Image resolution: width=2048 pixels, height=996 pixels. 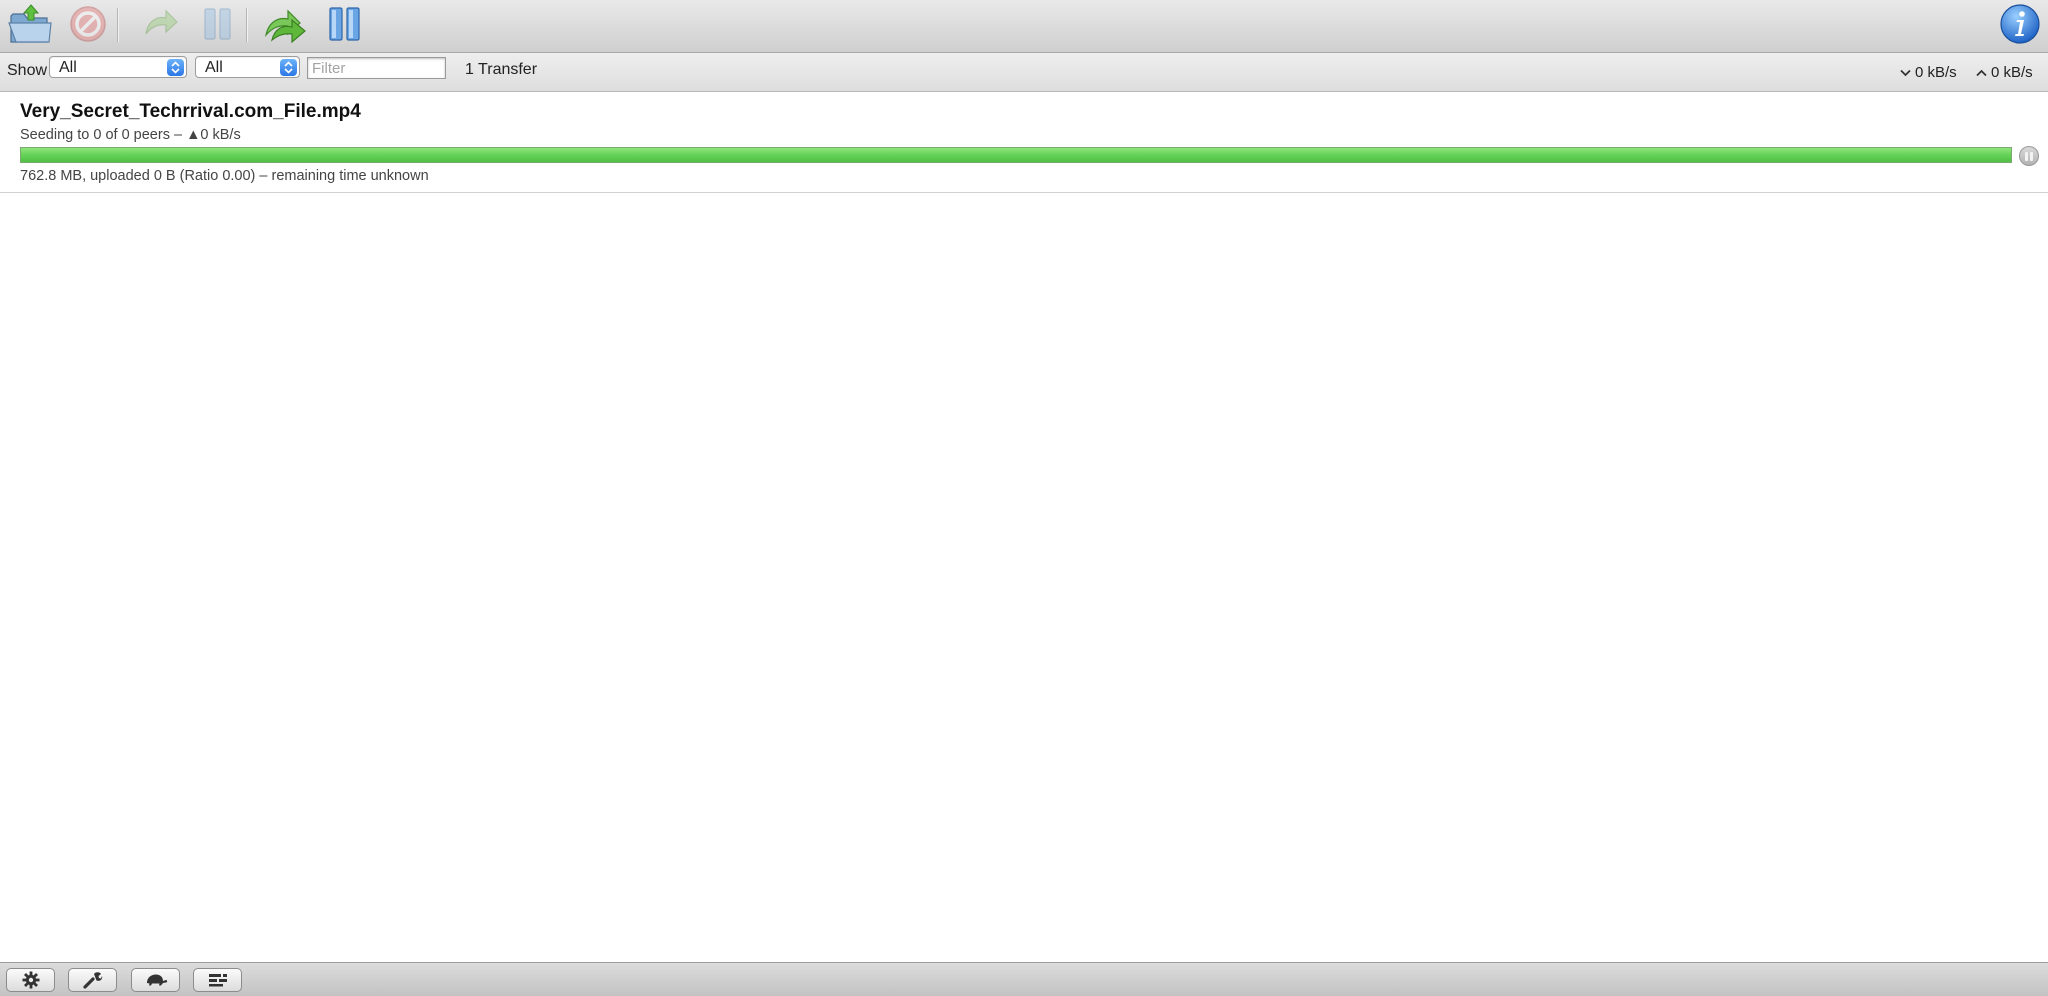 What do you see at coordinates (1905, 72) in the screenshot?
I see `download-arrow-icon` at bounding box center [1905, 72].